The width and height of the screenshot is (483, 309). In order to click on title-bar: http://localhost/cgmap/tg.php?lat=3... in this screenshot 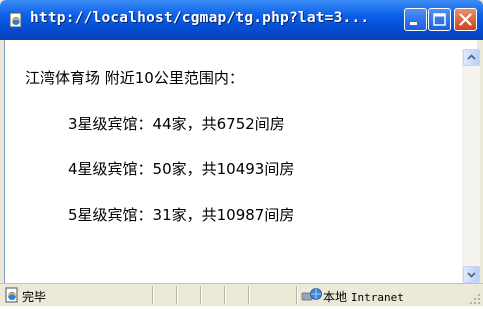, I will do `click(241, 20)`.